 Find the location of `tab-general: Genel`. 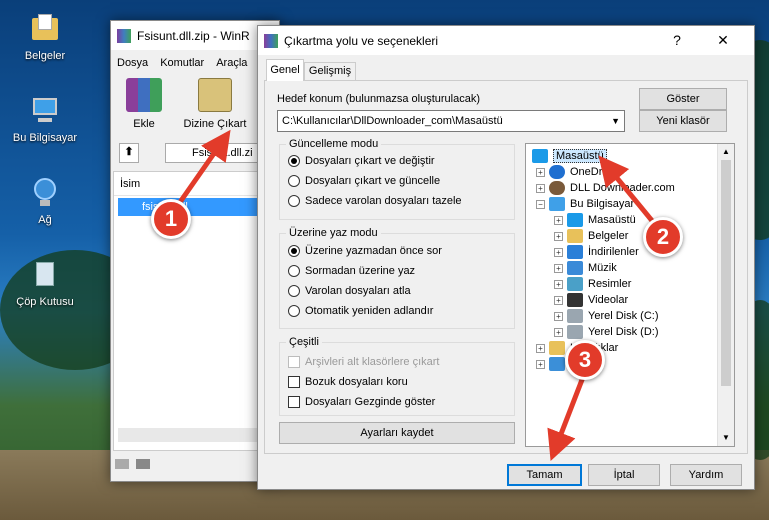

tab-general: Genel is located at coordinates (285, 70).